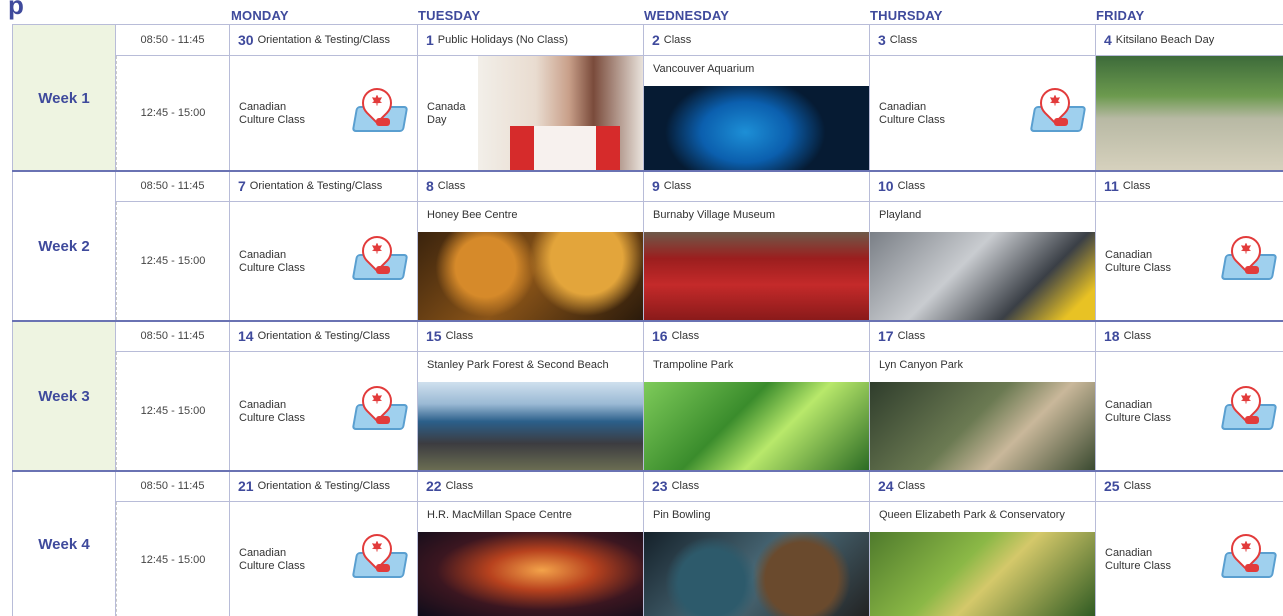 This screenshot has height=616, width=1283. I want to click on morning-activity: Kitsilano Beach Day, so click(1165, 40).